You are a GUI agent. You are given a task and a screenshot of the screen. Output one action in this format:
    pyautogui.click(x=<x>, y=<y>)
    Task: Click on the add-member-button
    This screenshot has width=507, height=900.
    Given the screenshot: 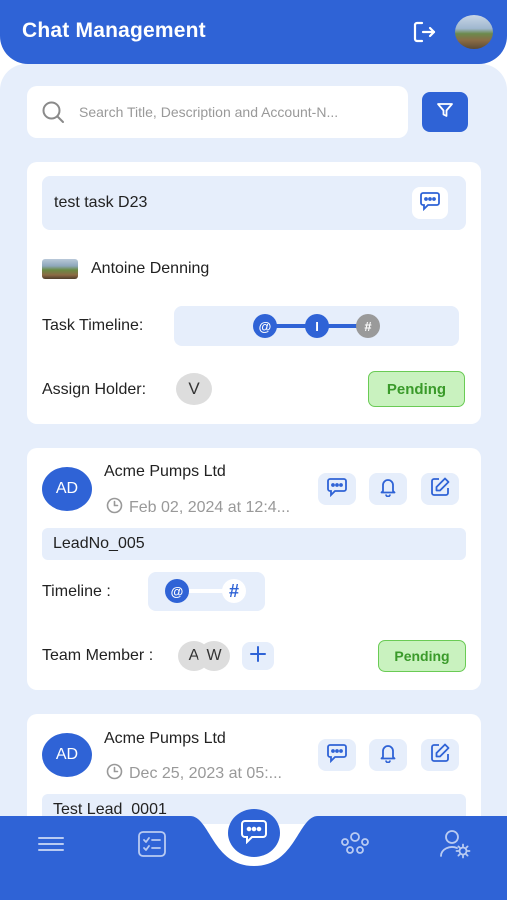 What is the action you would take?
    pyautogui.click(x=258, y=656)
    